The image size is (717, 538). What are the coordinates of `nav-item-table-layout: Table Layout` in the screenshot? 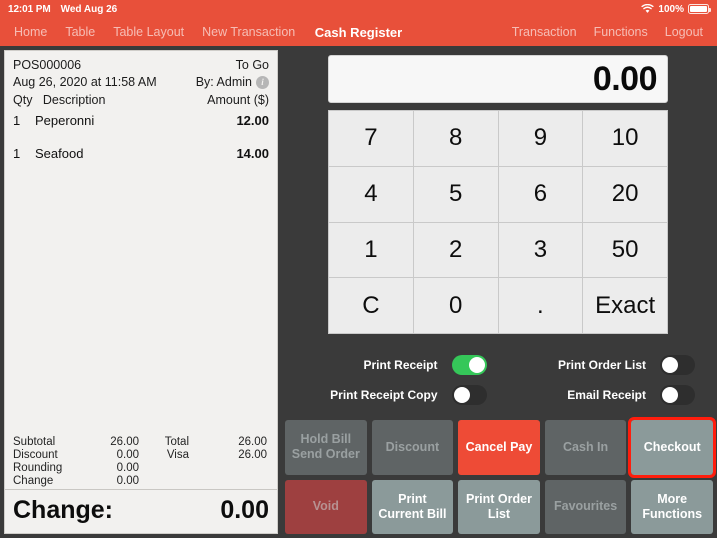 It's located at (148, 32).